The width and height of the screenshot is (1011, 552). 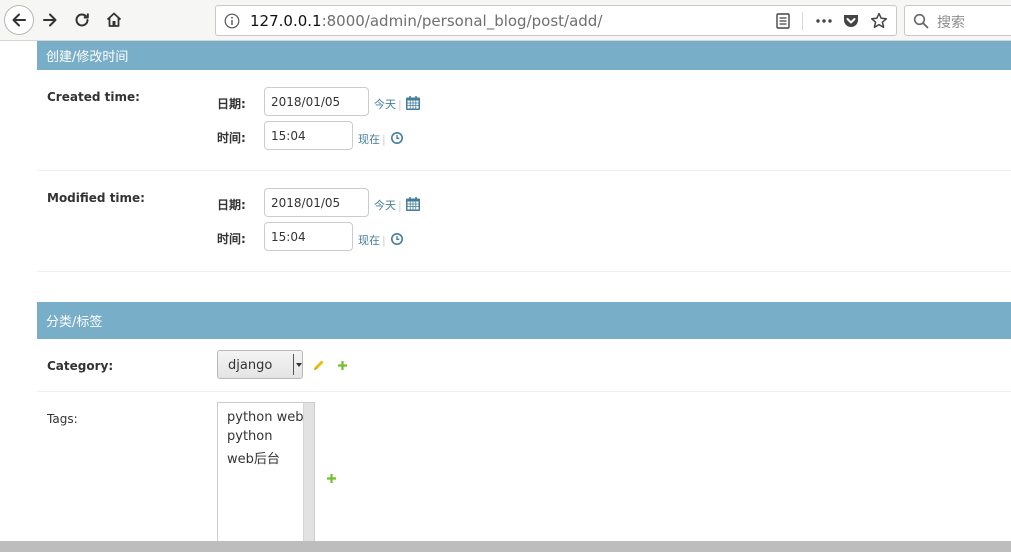 I want to click on created-today-shortcut: 今天 |, so click(x=388, y=104).